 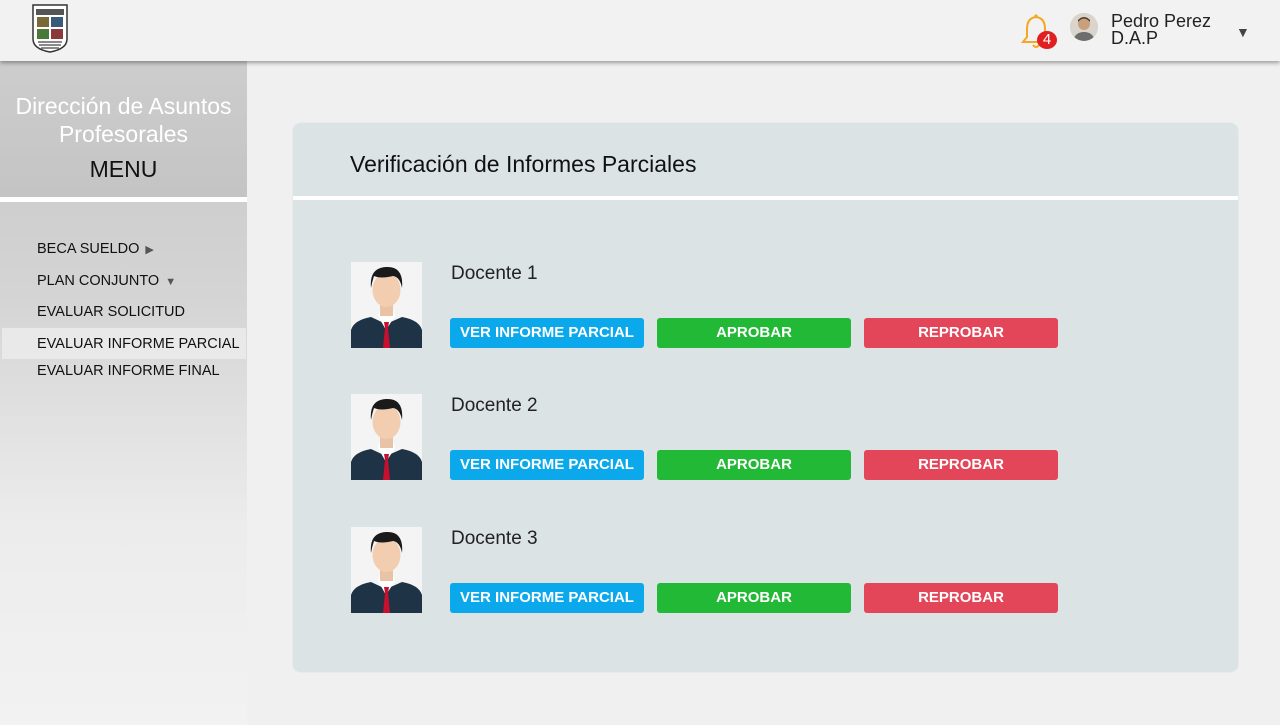 I want to click on menu-label: MENU, so click(x=123, y=169).